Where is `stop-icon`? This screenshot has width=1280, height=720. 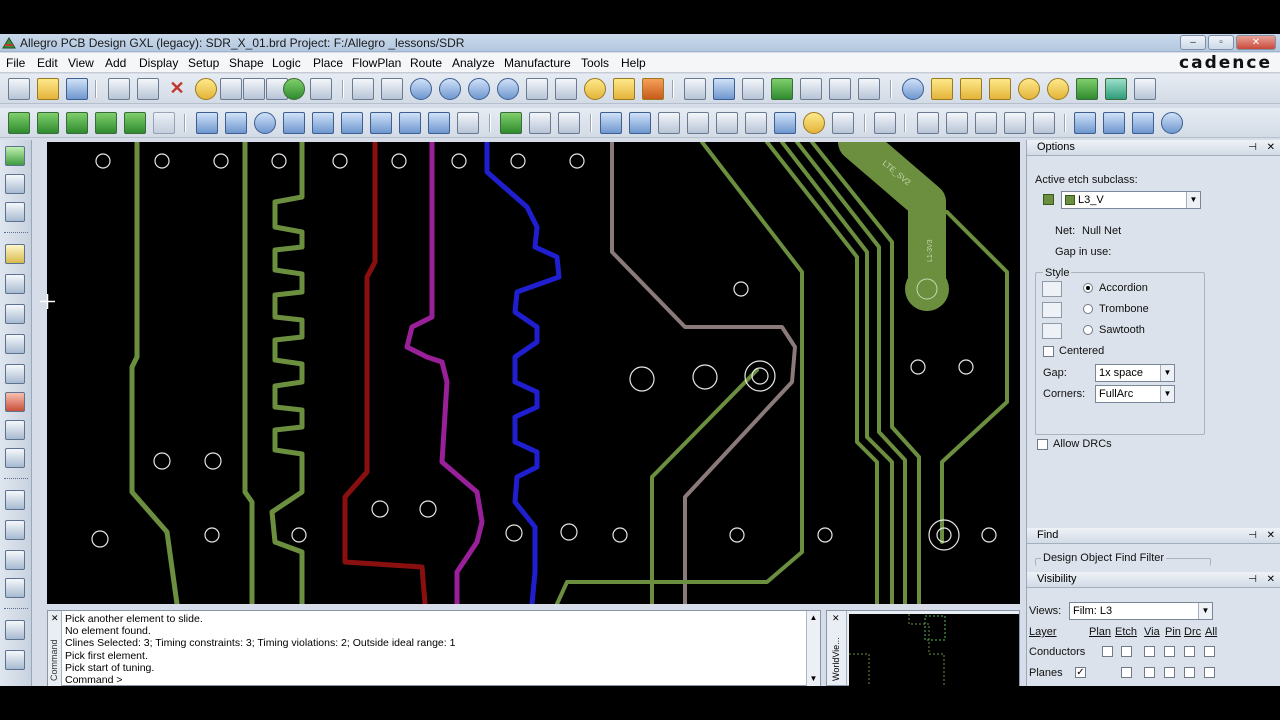
stop-icon is located at coordinates (1145, 89).